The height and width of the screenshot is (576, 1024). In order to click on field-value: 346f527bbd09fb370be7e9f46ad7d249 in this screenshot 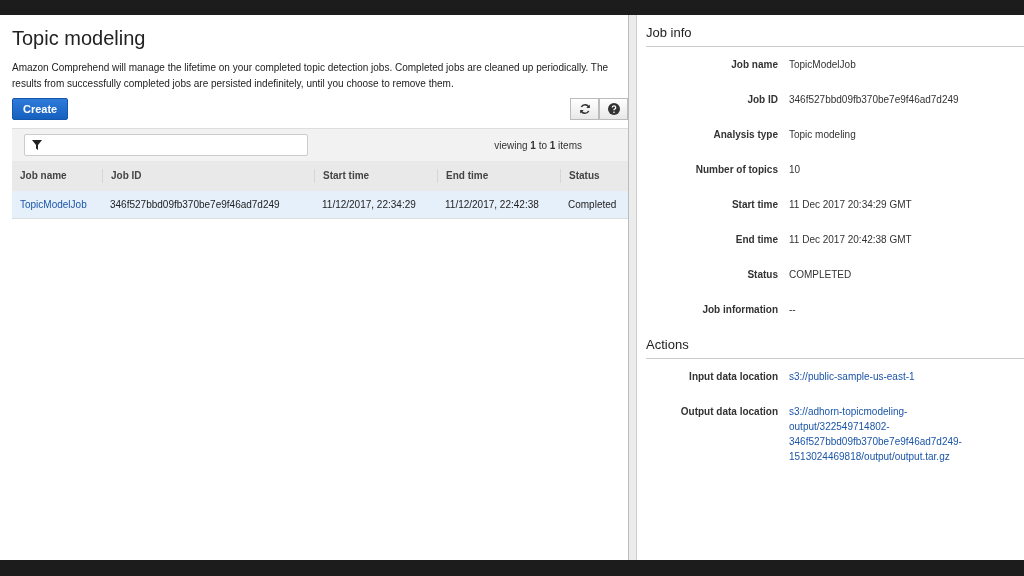, I will do `click(874, 100)`.